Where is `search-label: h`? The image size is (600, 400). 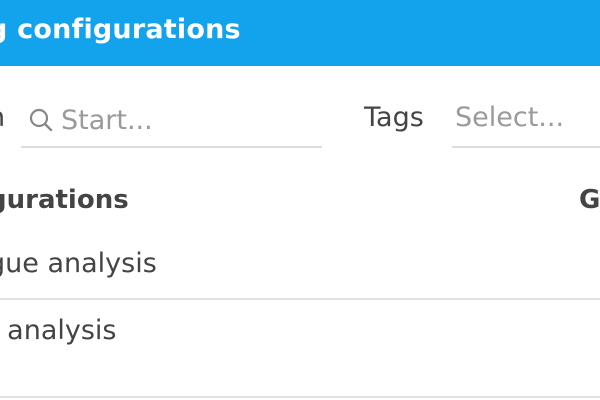 search-label: h is located at coordinates (2, 117).